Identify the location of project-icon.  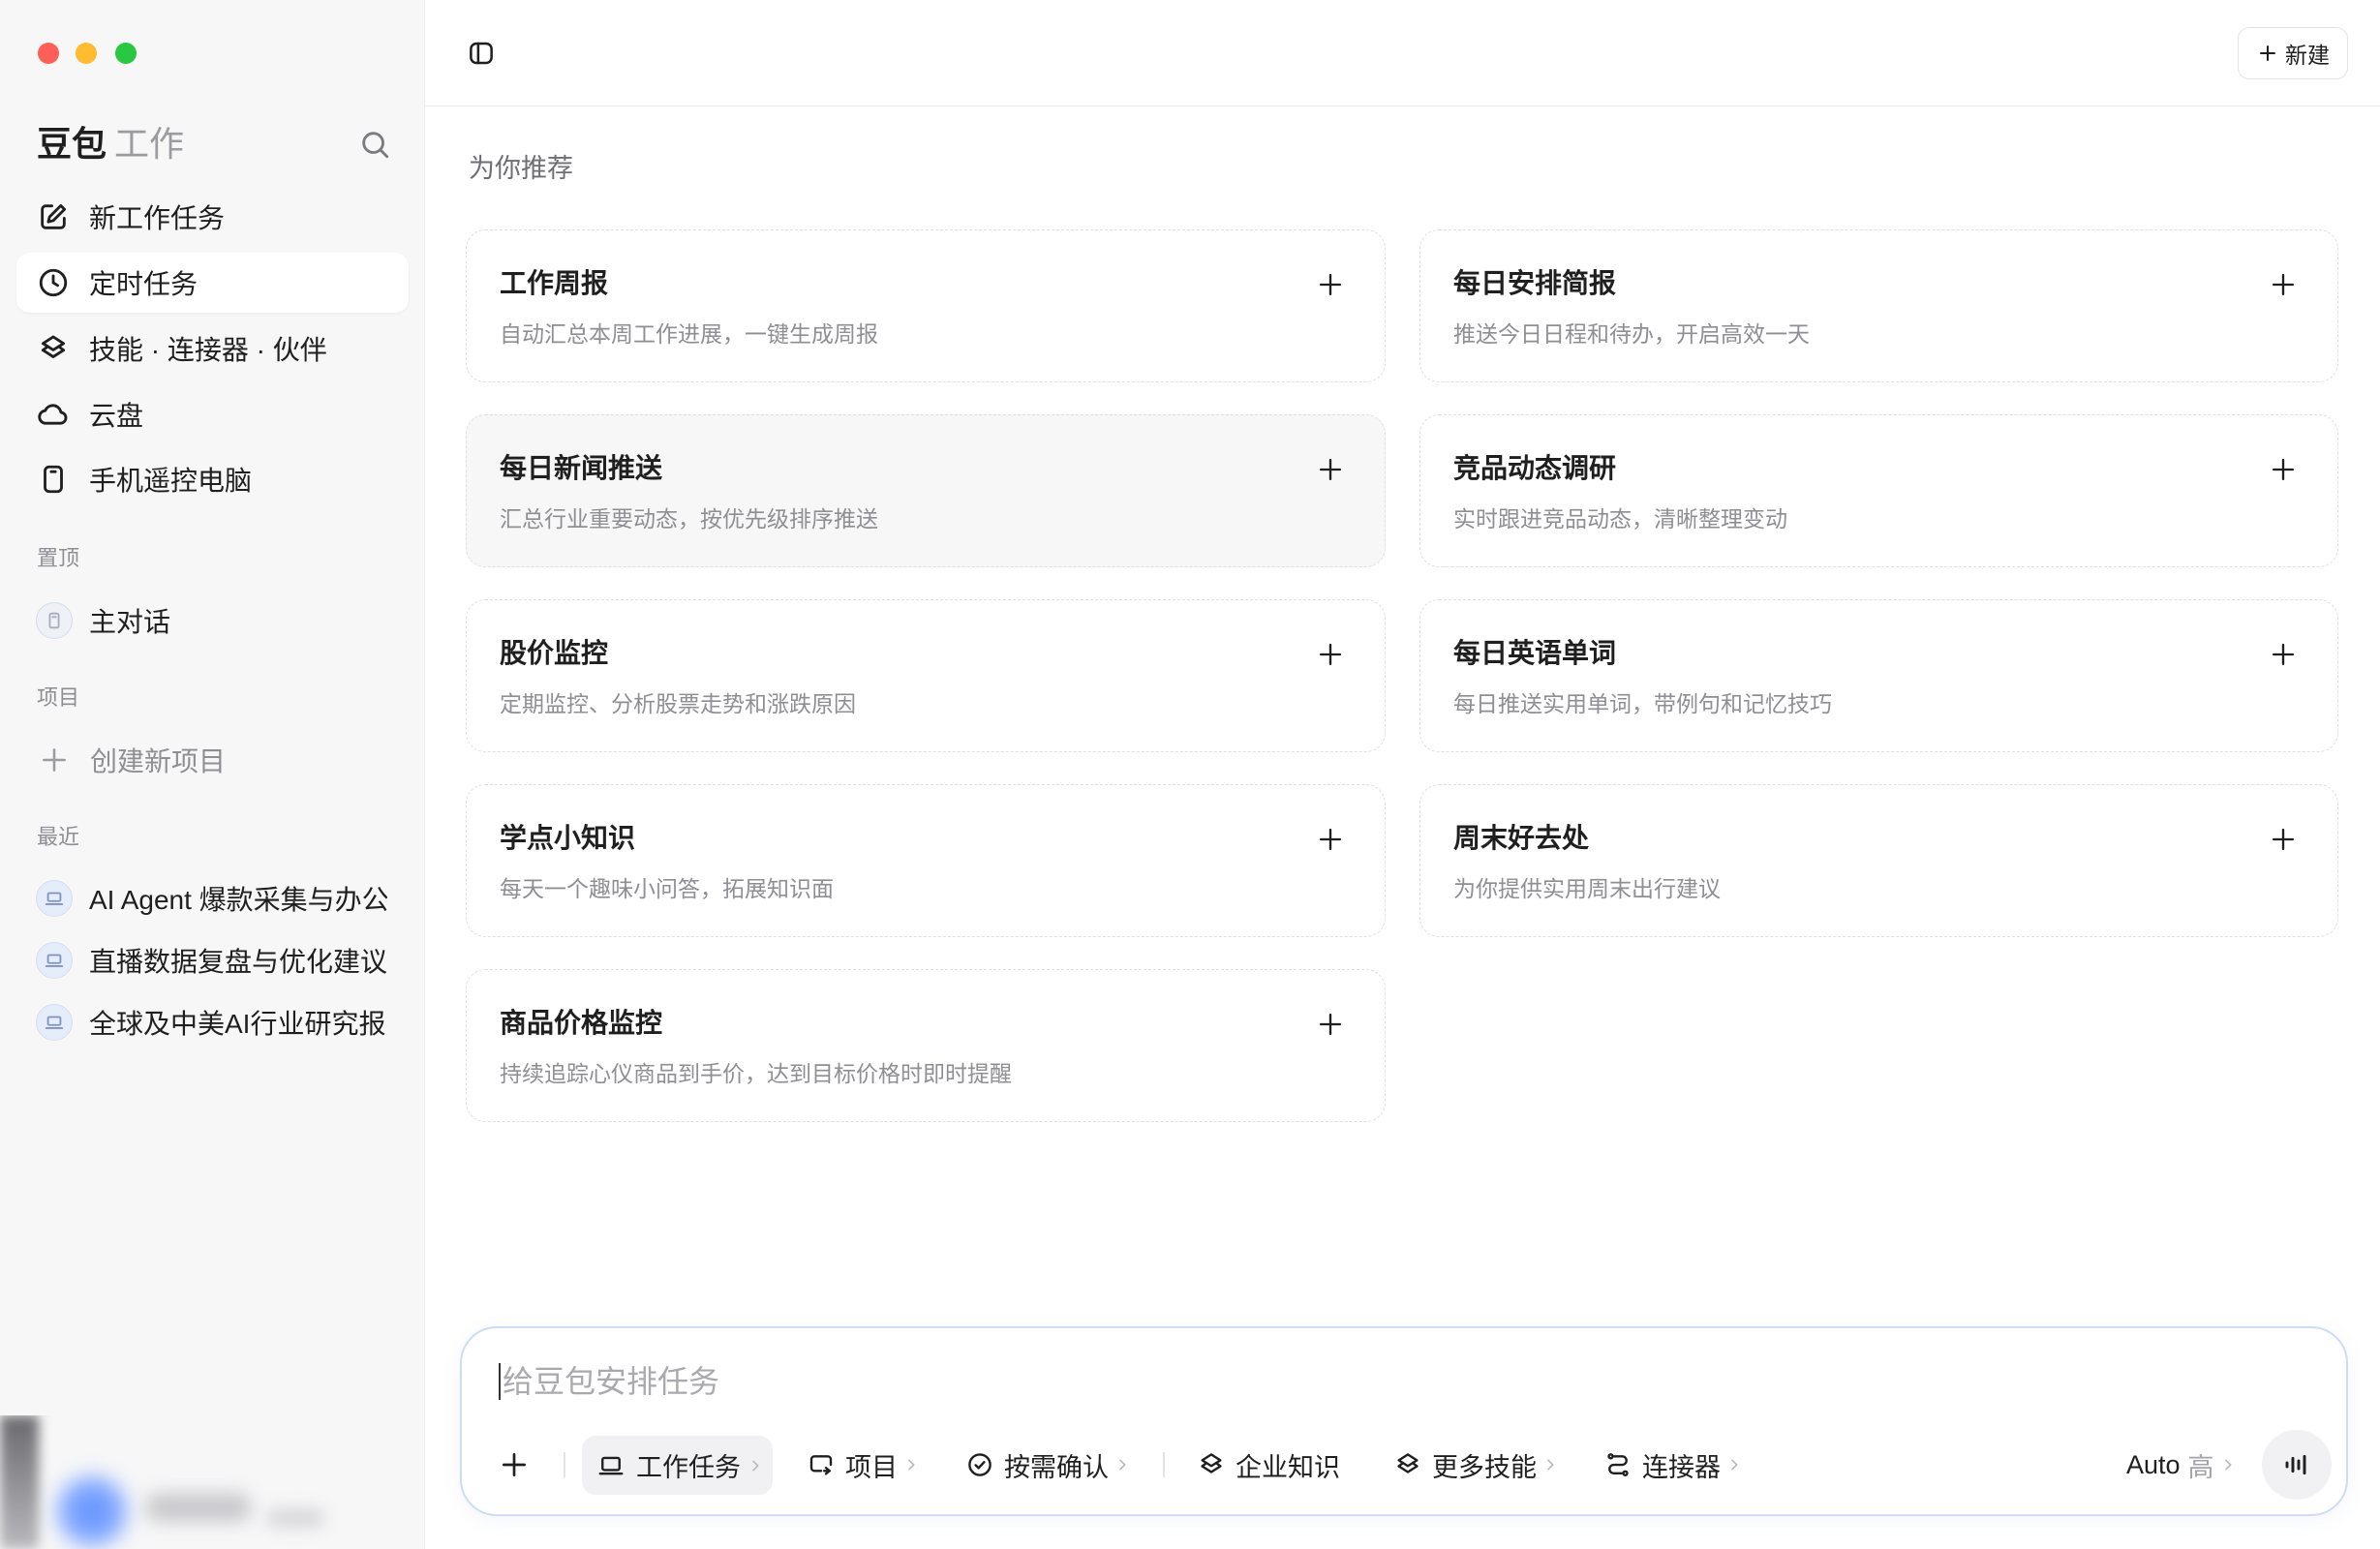
(822, 1465).